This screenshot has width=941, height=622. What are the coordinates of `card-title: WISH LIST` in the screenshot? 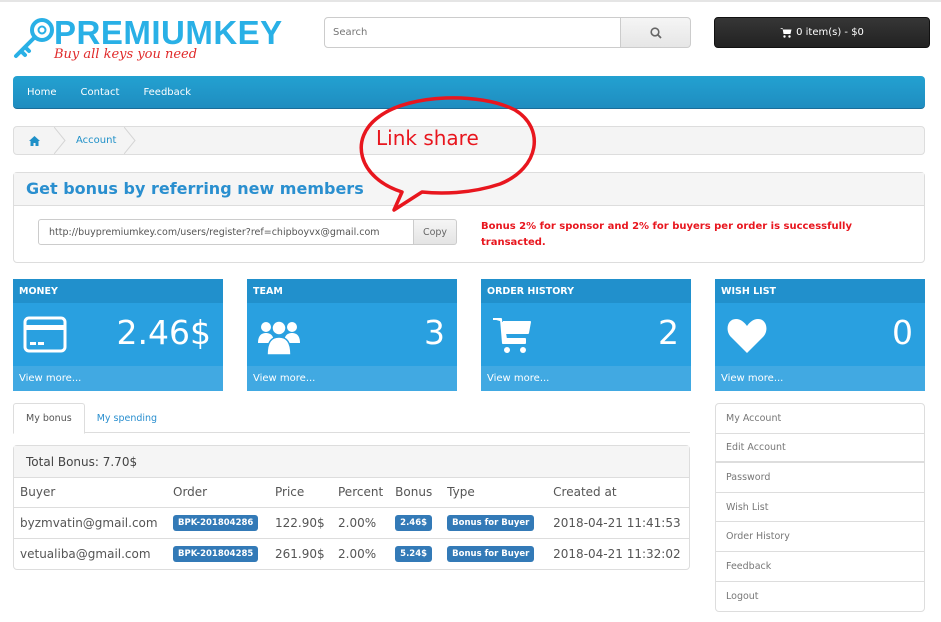 It's located at (820, 291).